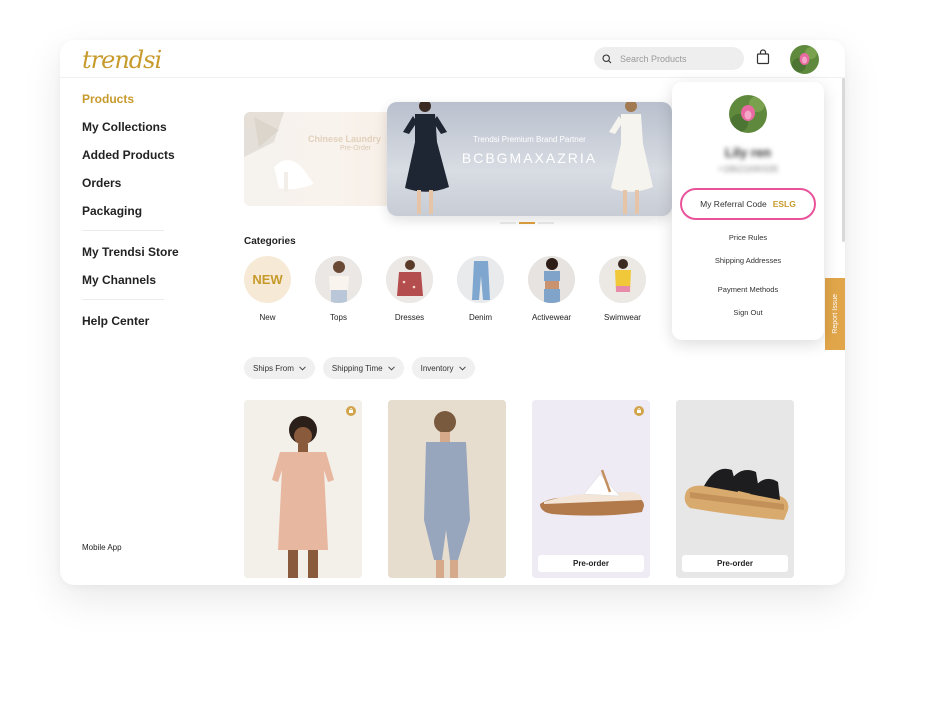 This screenshot has height=706, width=945. What do you see at coordinates (748, 237) in the screenshot?
I see `price-rules-link: Price Rules` at bounding box center [748, 237].